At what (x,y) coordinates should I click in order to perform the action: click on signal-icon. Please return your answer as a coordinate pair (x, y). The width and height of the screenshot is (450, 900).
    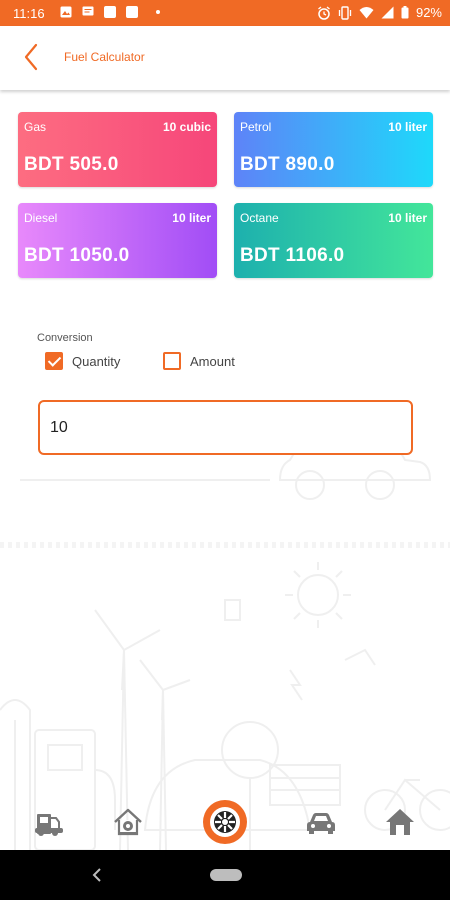
    Looking at the image, I should click on (387, 12).